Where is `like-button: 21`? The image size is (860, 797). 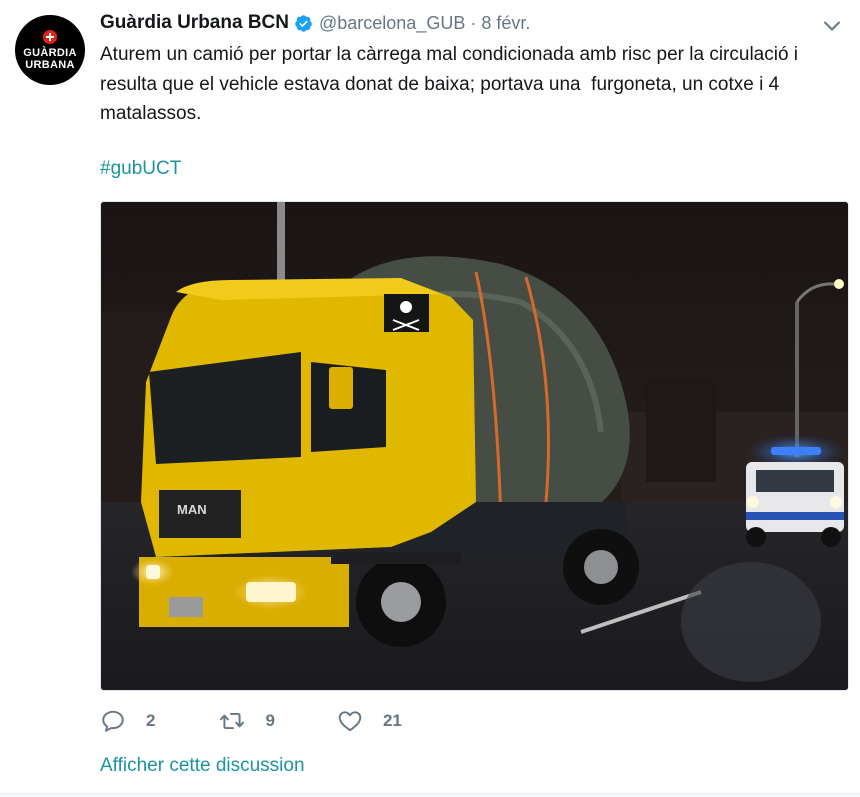
like-button: 21 is located at coordinates (369, 721).